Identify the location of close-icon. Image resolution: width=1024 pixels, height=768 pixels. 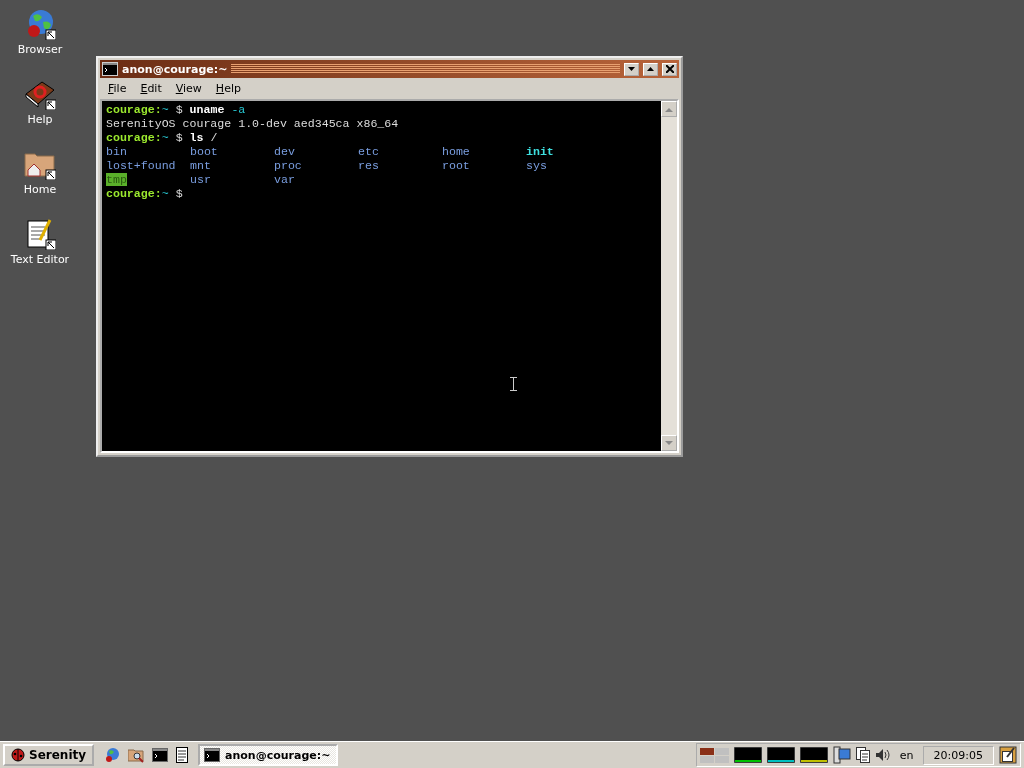
(669, 69).